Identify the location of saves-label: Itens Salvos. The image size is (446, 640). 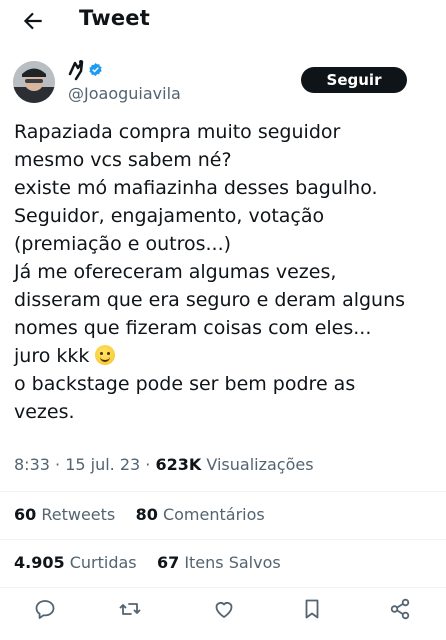
(232, 562).